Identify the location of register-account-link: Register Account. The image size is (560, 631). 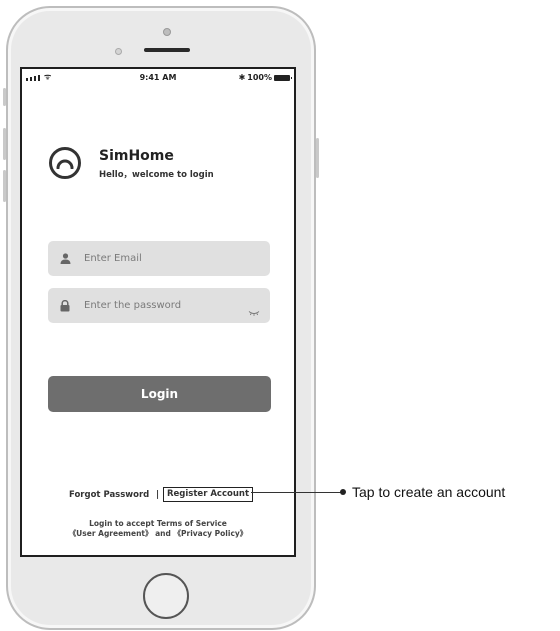
(208, 494).